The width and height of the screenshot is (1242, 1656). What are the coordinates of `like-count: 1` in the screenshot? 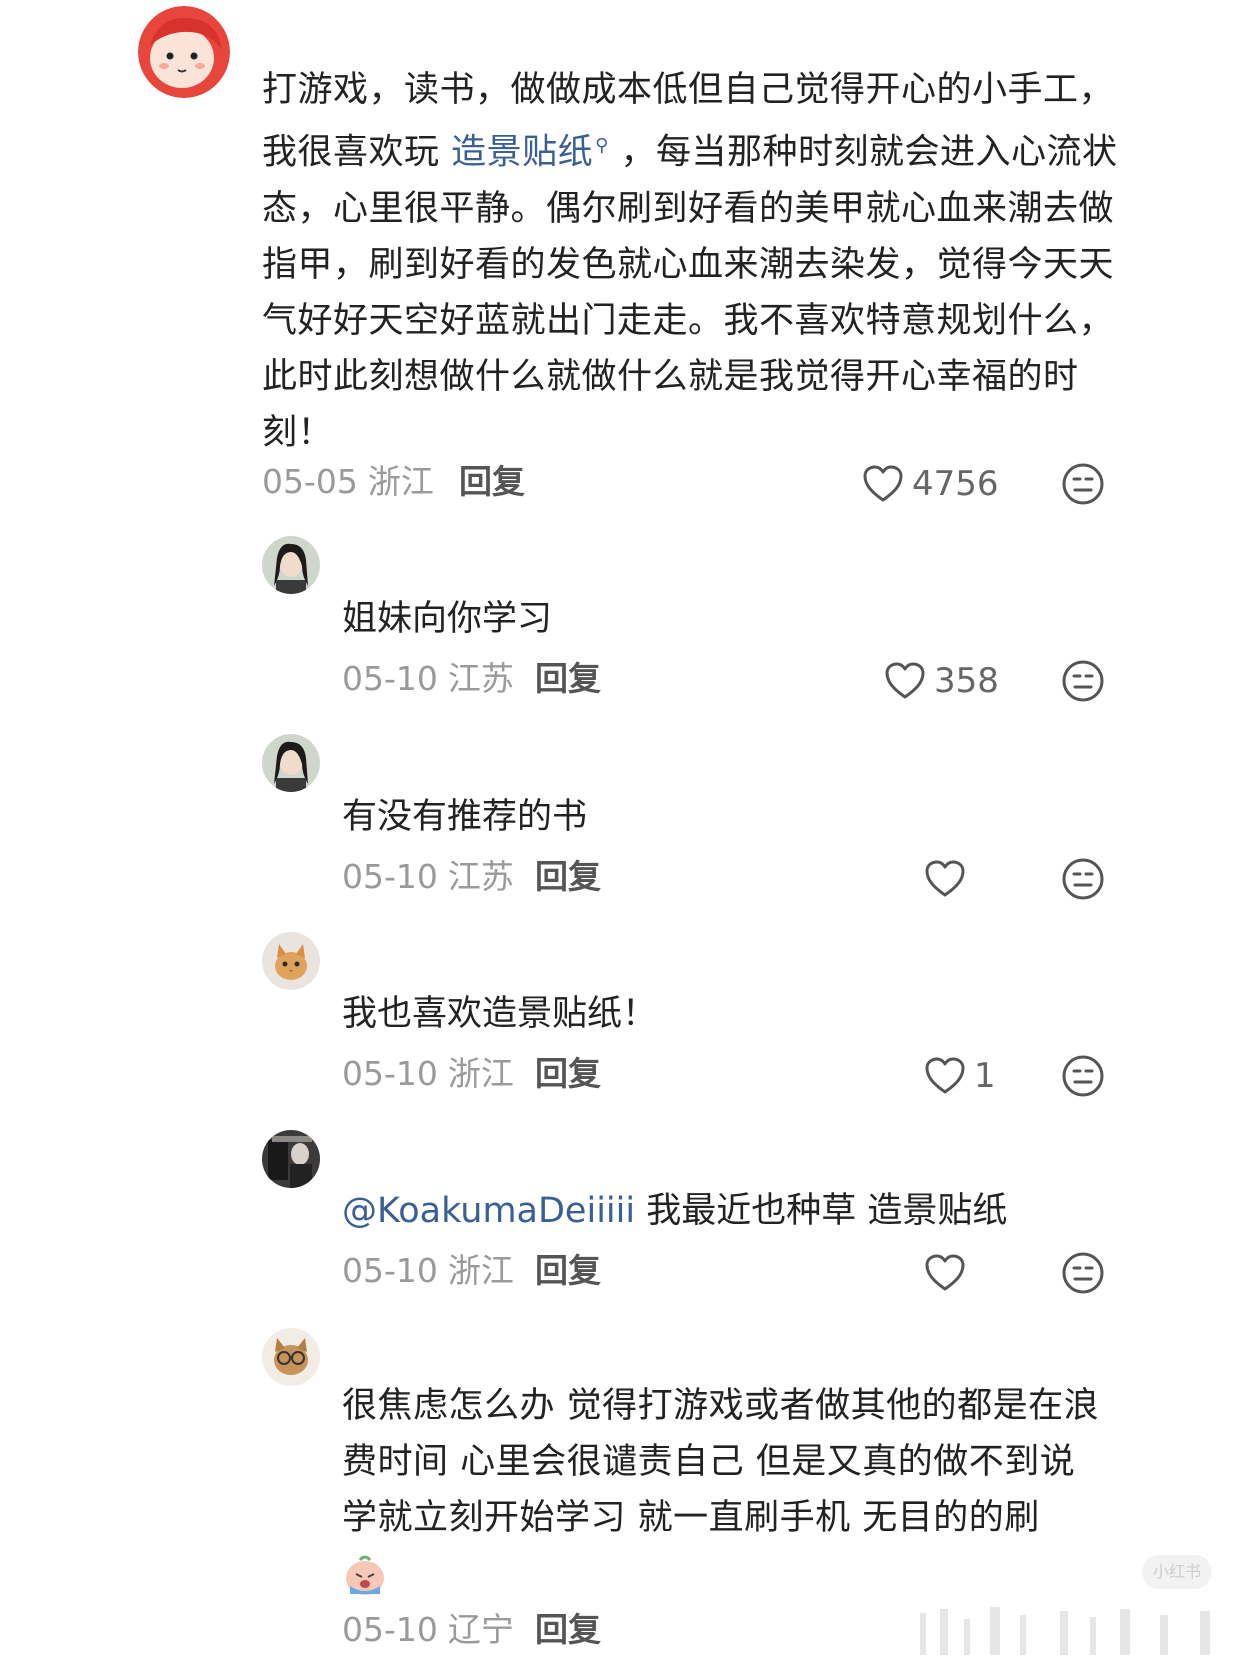 It's located at (985, 1076).